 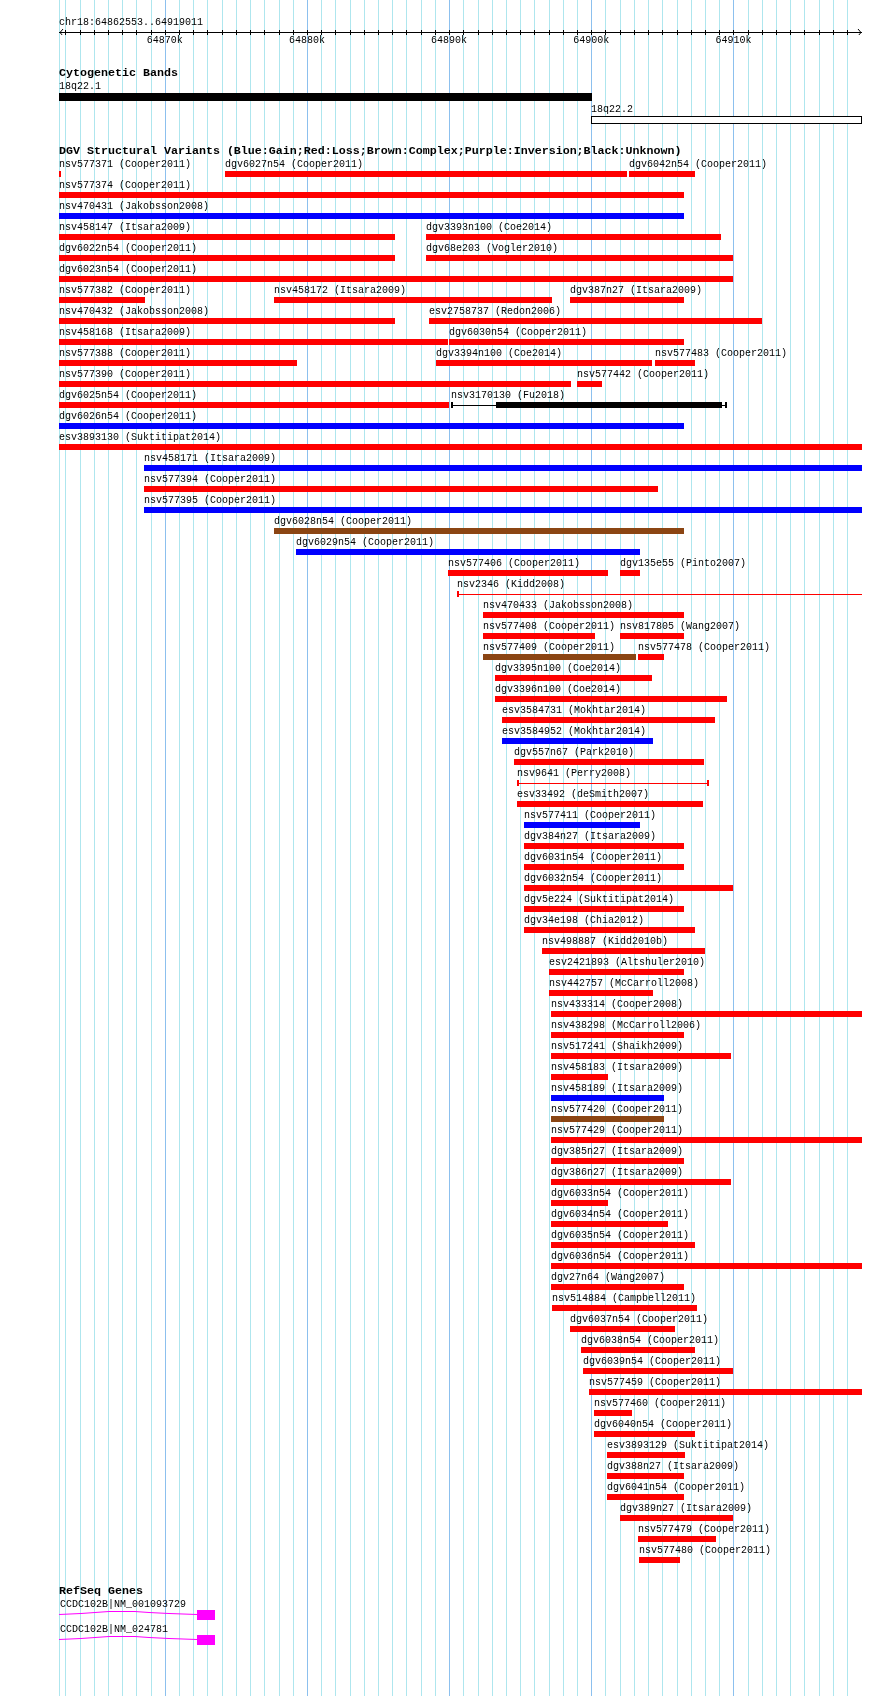 What do you see at coordinates (549, 627) in the screenshot?
I see `variant-label: nsv577408 (Cooper2011)` at bounding box center [549, 627].